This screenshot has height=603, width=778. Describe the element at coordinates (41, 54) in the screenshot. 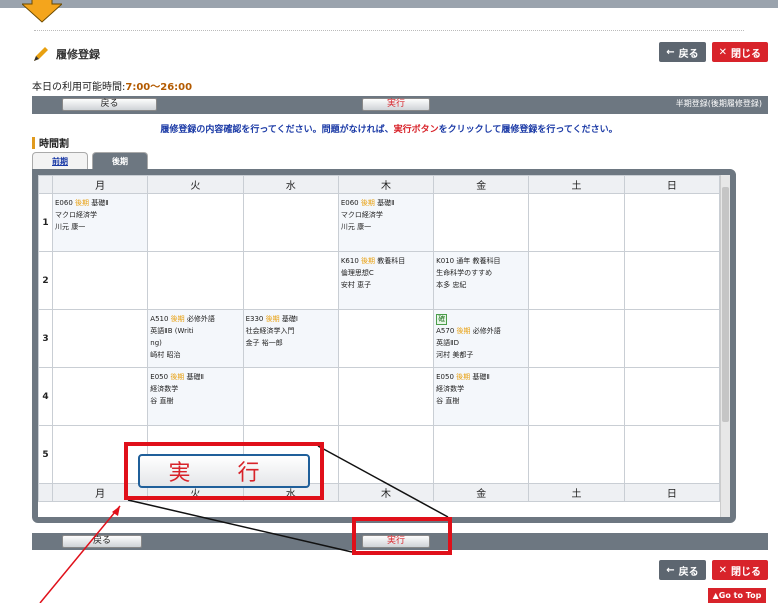

I see `pencil-icon` at that location.